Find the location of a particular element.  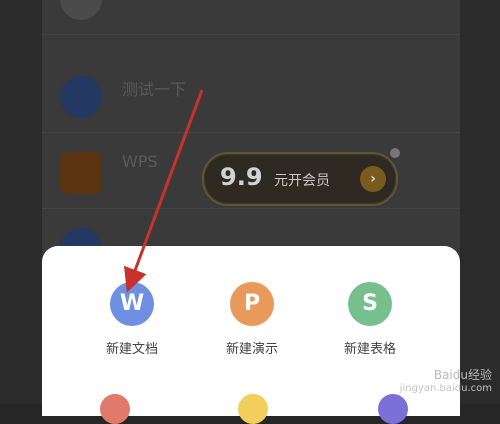

watermark: Baidu经验 jingyan.baidu.com is located at coordinates (446, 382).